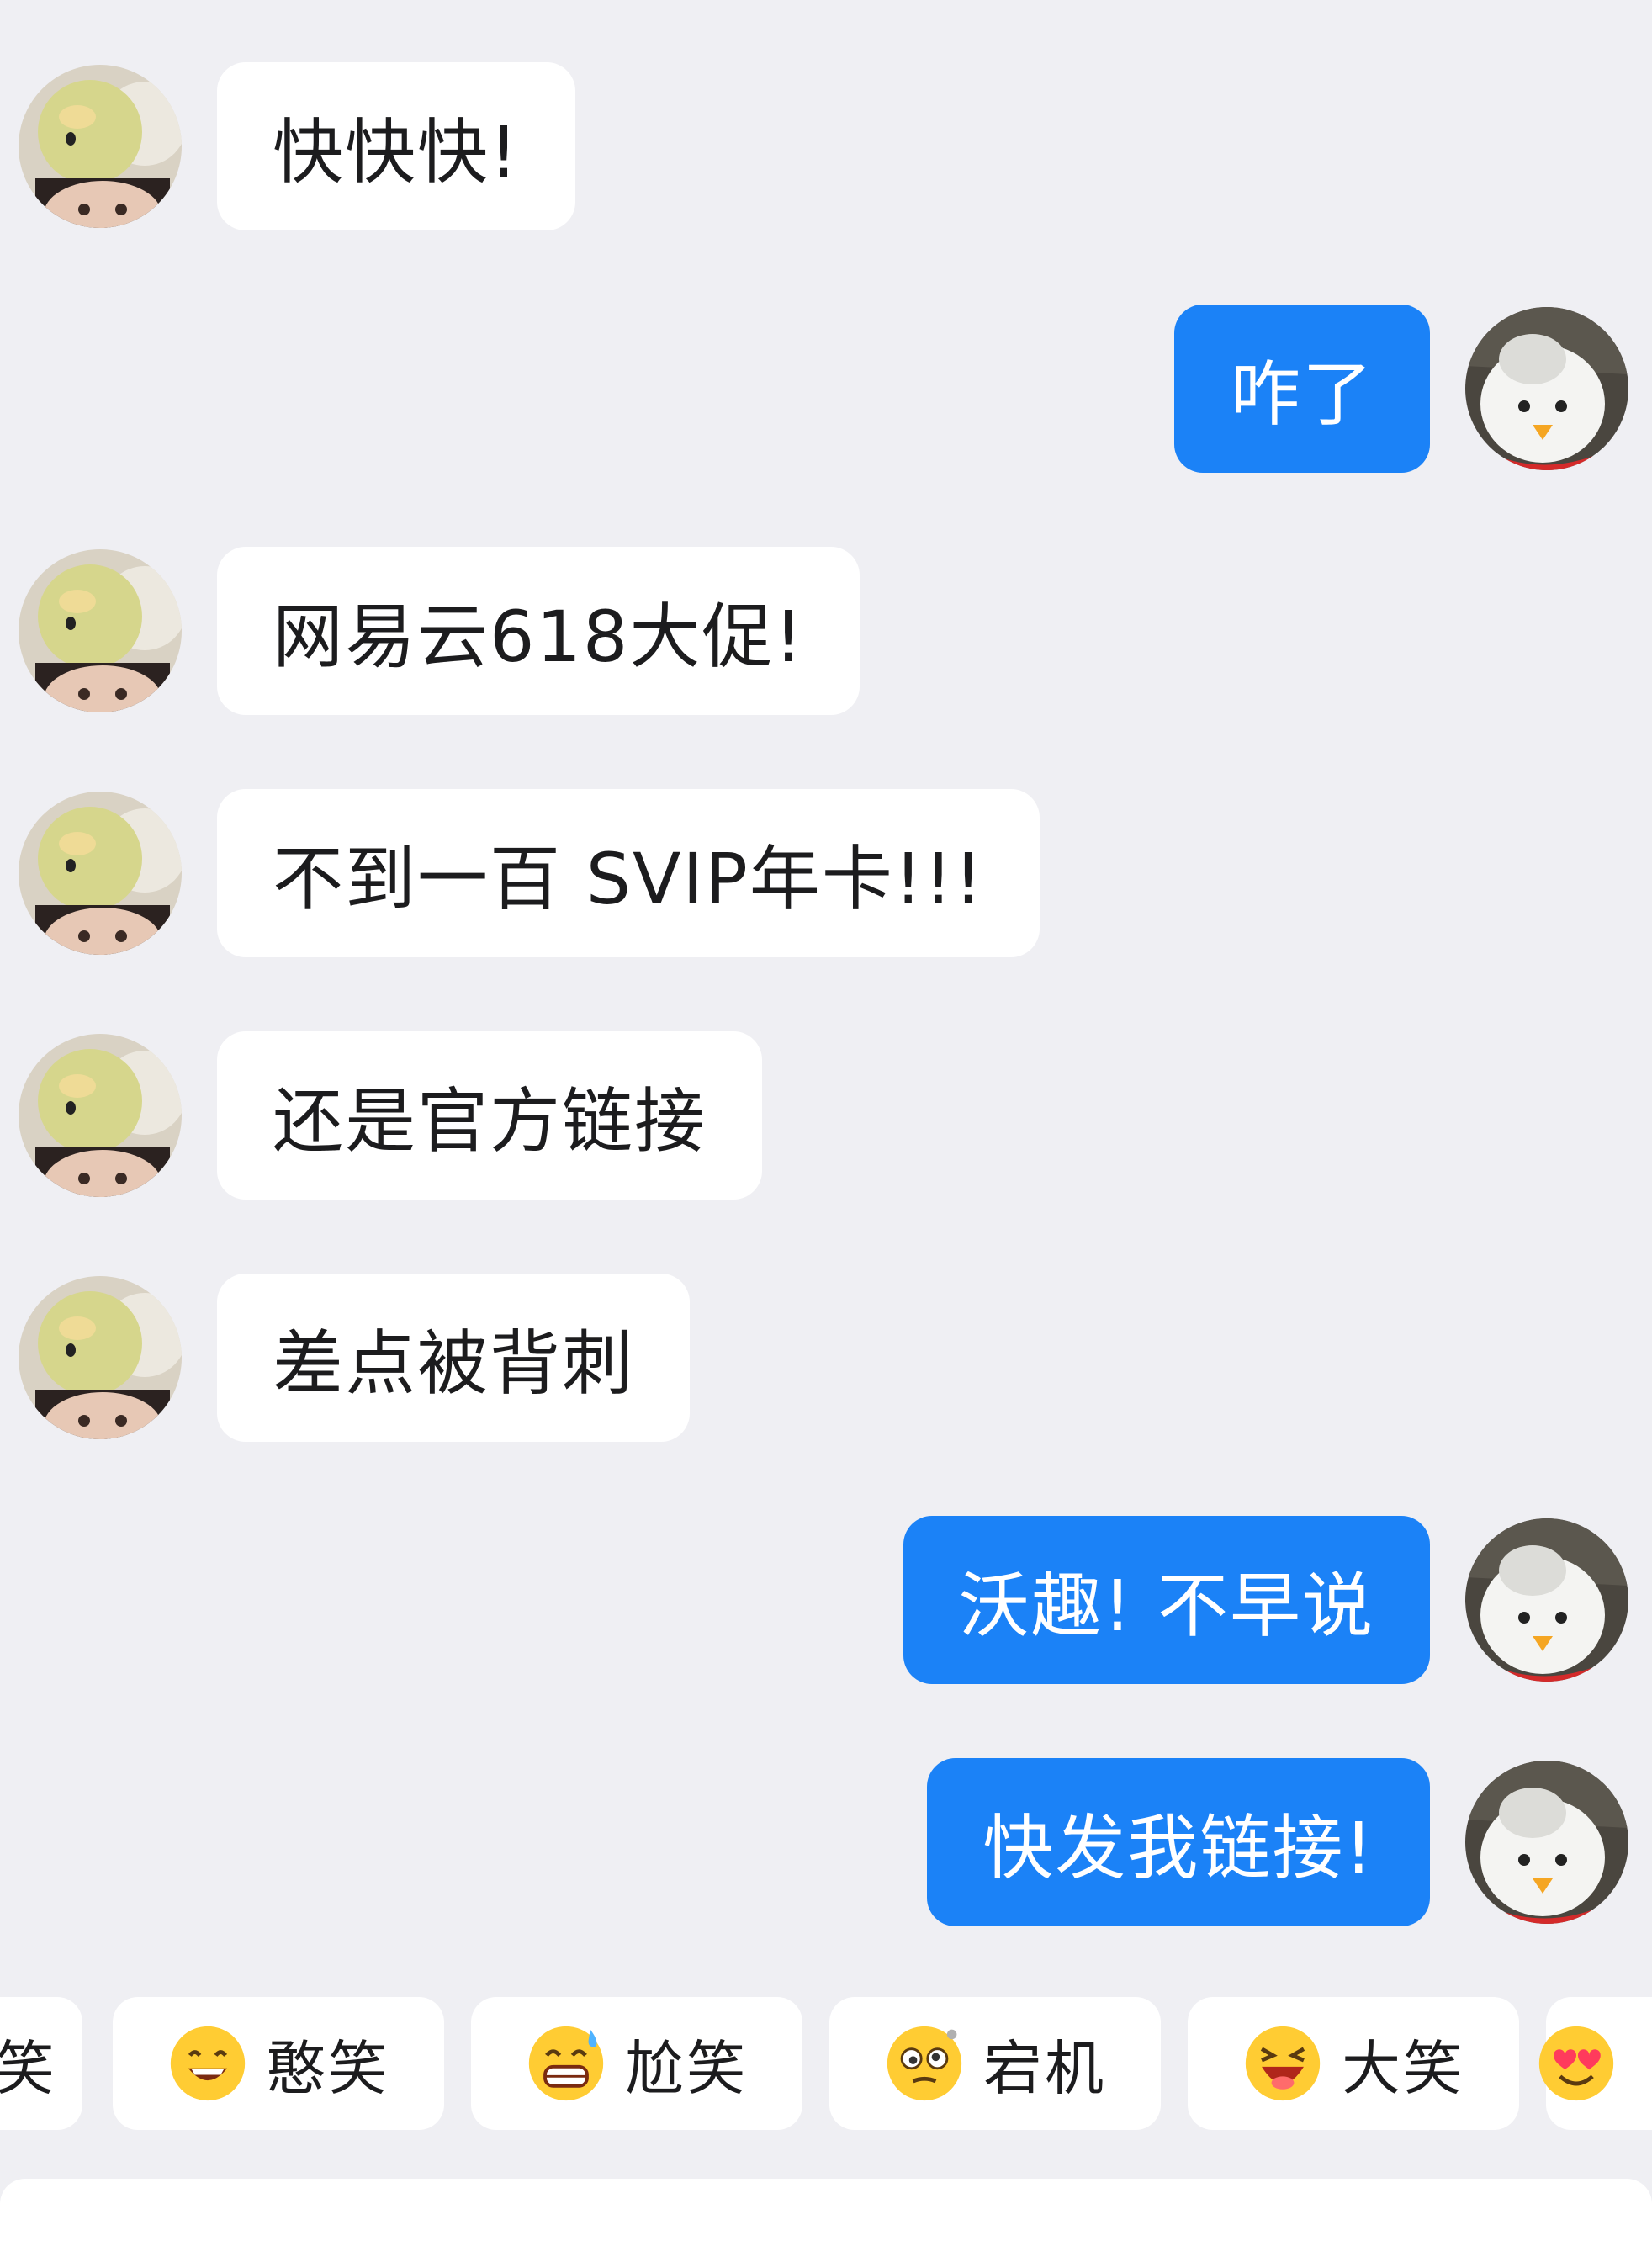  What do you see at coordinates (826, 1115) in the screenshot?
I see `message-row-incoming: 还是官方链接` at bounding box center [826, 1115].